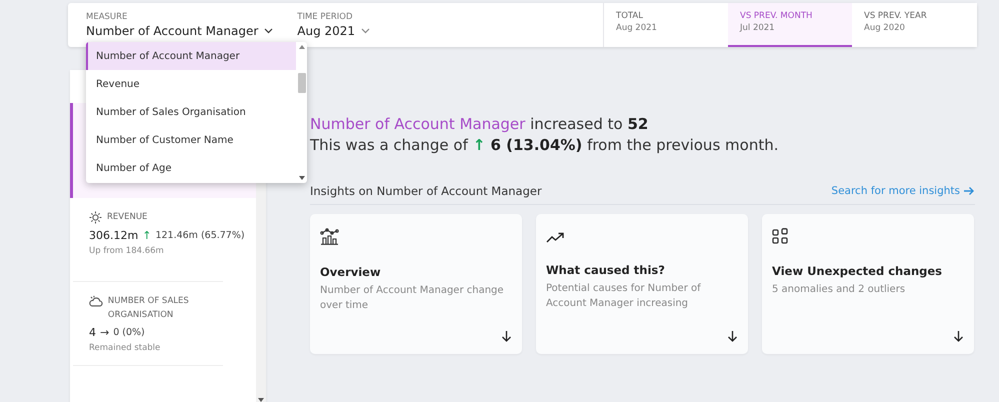  Describe the element at coordinates (351, 272) in the screenshot. I see `card-title: Overview` at that location.